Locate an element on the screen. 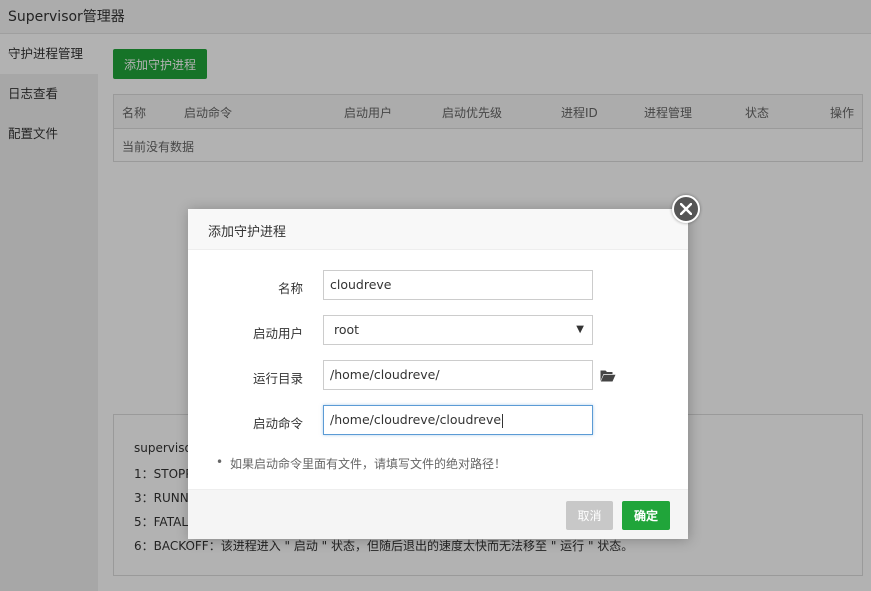 This screenshot has width=871, height=591. user-select: root ▼ is located at coordinates (458, 330).